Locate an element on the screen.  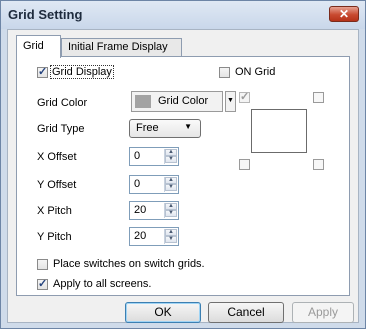
x-pitch-label: X Pitch is located at coordinates (54, 211).